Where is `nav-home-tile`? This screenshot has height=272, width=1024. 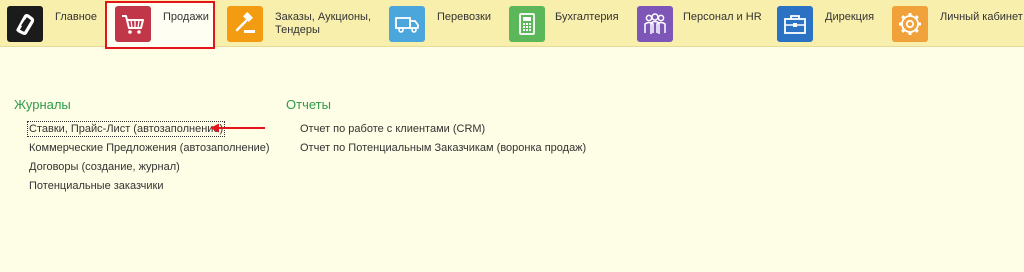
nav-home-tile is located at coordinates (25, 24).